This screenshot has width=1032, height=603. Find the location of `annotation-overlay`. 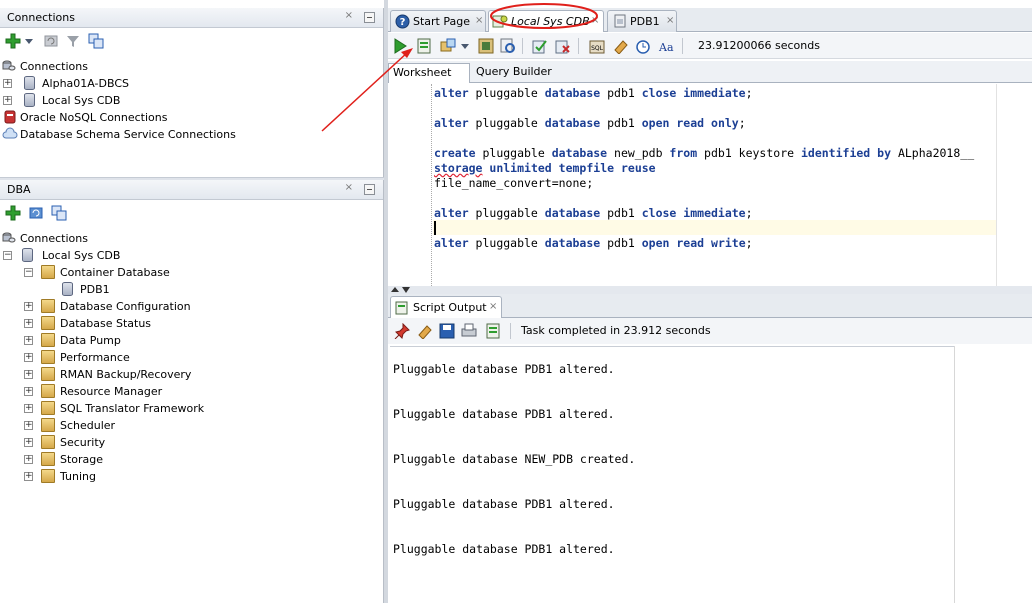

annotation-overlay is located at coordinates (459, 67).